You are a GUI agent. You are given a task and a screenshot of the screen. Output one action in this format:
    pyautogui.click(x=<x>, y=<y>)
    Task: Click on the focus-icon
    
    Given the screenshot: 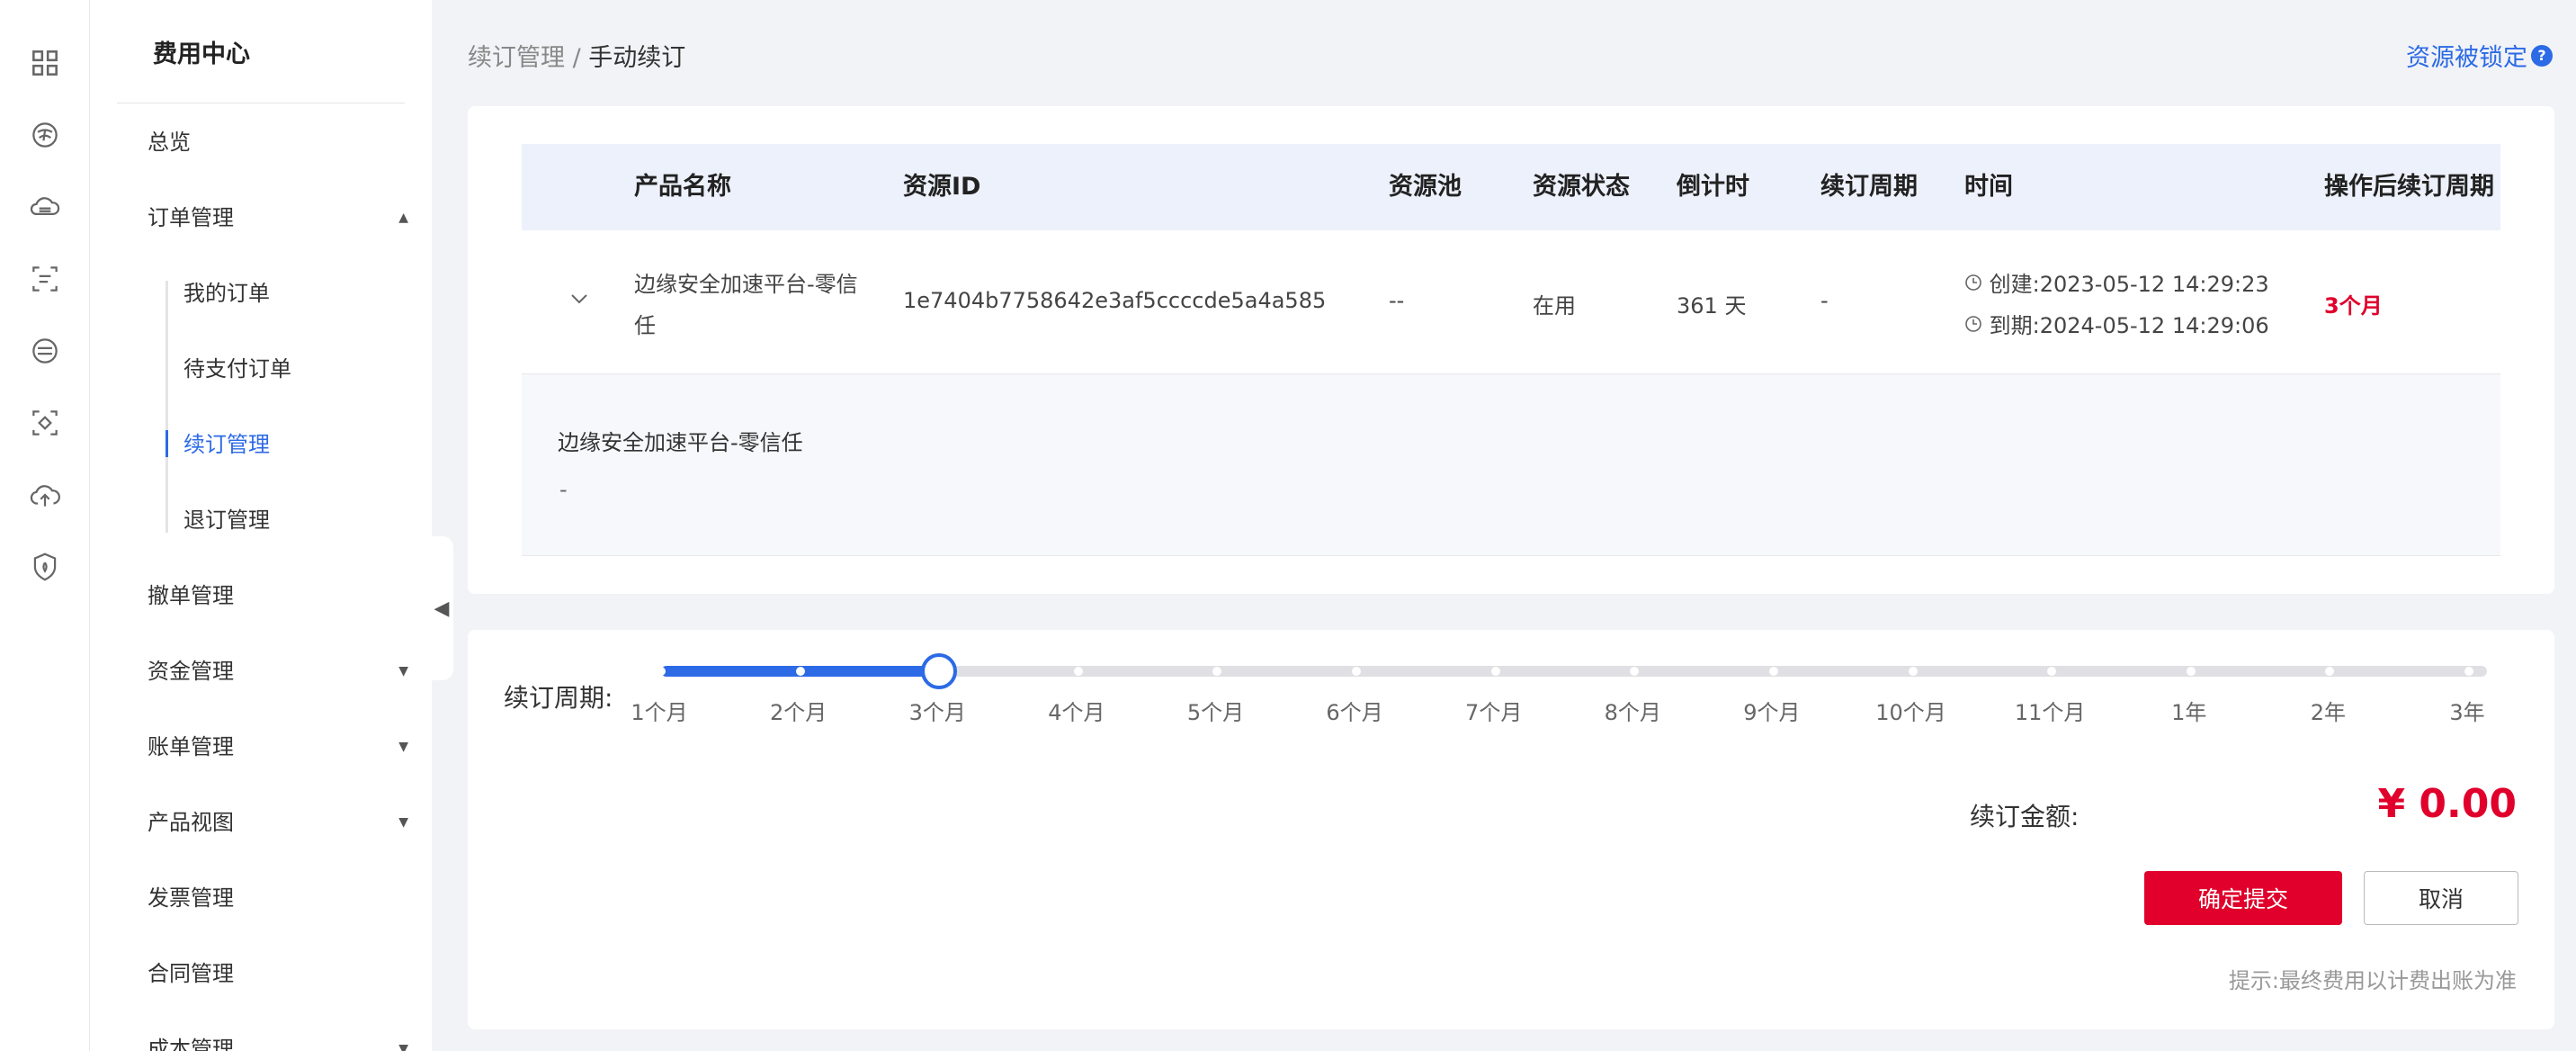 What is the action you would take?
    pyautogui.click(x=45, y=423)
    